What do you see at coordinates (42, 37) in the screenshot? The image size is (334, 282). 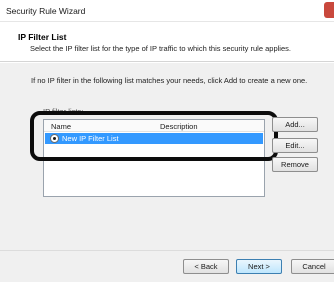 I see `page-title: IP Filter List` at bounding box center [42, 37].